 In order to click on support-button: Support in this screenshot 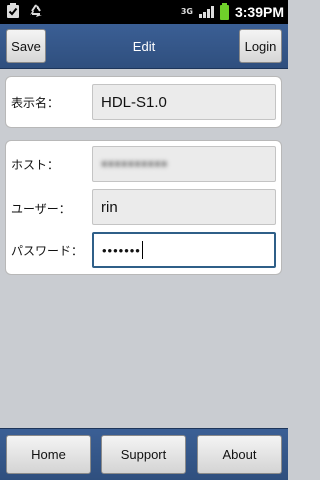, I will do `click(143, 454)`.